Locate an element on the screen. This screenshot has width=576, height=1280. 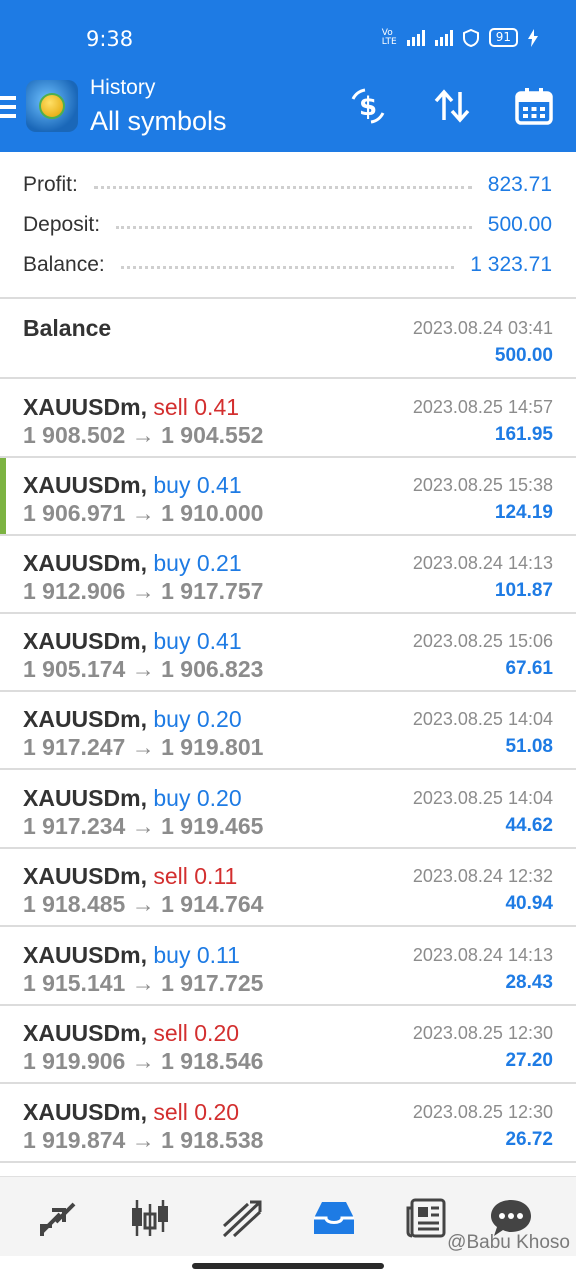
currency-exchange-icon: $ is located at coordinates (368, 106).